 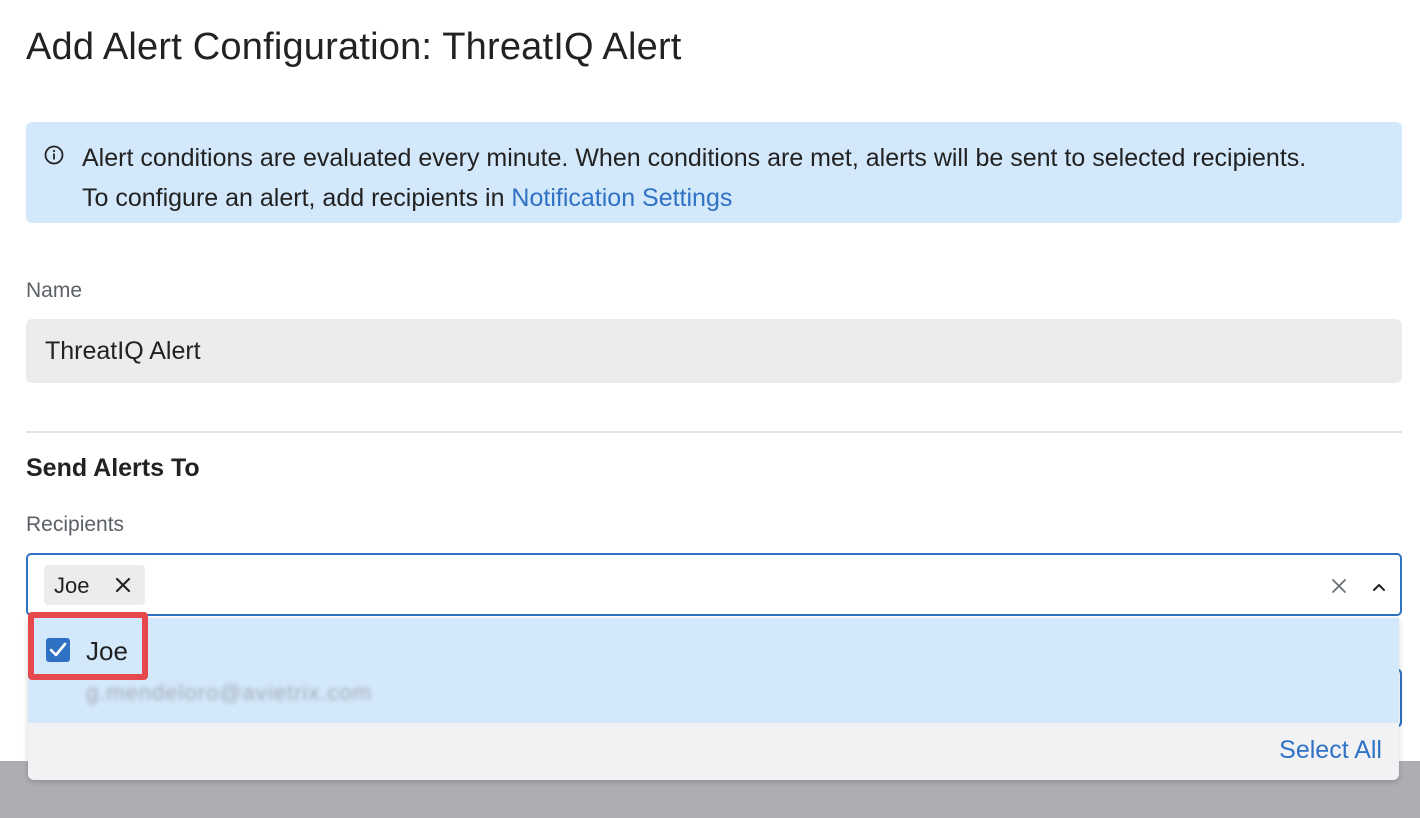 What do you see at coordinates (1339, 586) in the screenshot?
I see `clear-selection-icon` at bounding box center [1339, 586].